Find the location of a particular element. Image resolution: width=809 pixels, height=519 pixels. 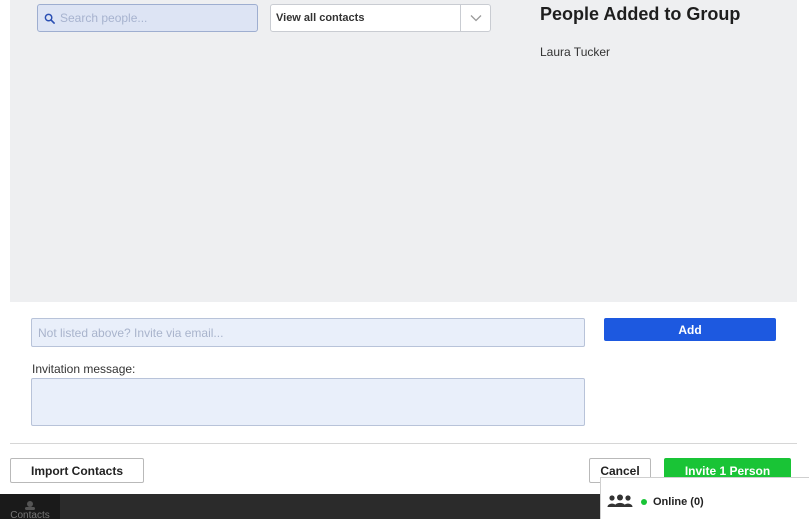

contacts-tab: Contacts is located at coordinates (30, 506).